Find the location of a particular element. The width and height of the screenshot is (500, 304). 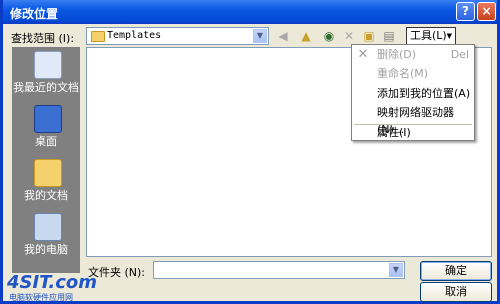

watermark-subtitle: 电脑软硬件应用网 is located at coordinates (41, 297).